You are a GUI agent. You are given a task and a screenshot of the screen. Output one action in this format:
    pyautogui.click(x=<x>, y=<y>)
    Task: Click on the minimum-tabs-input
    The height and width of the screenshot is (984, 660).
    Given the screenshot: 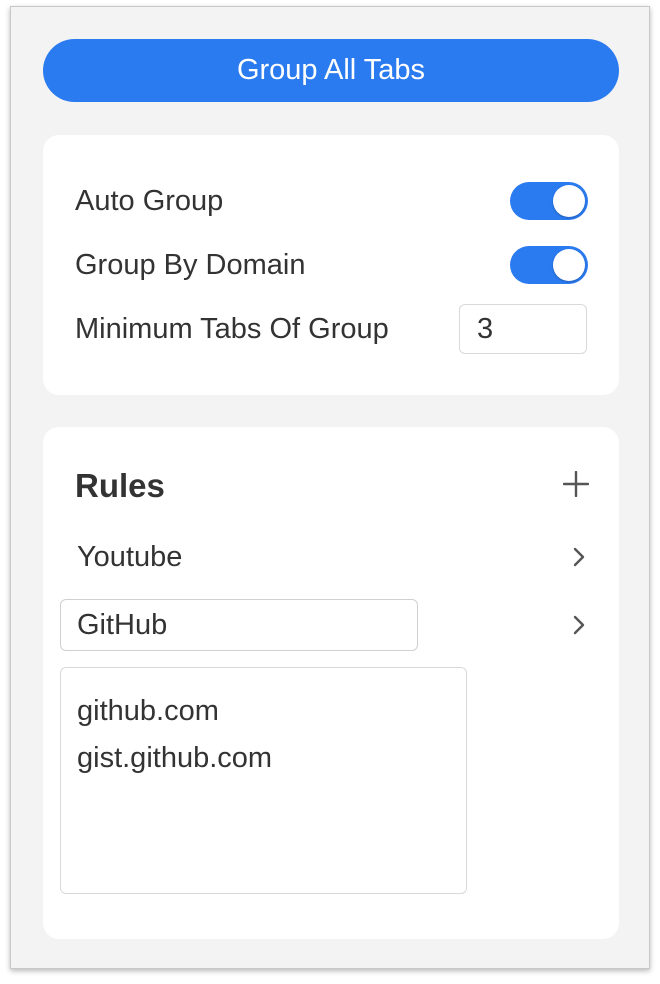 What is the action you would take?
    pyautogui.click(x=523, y=329)
    